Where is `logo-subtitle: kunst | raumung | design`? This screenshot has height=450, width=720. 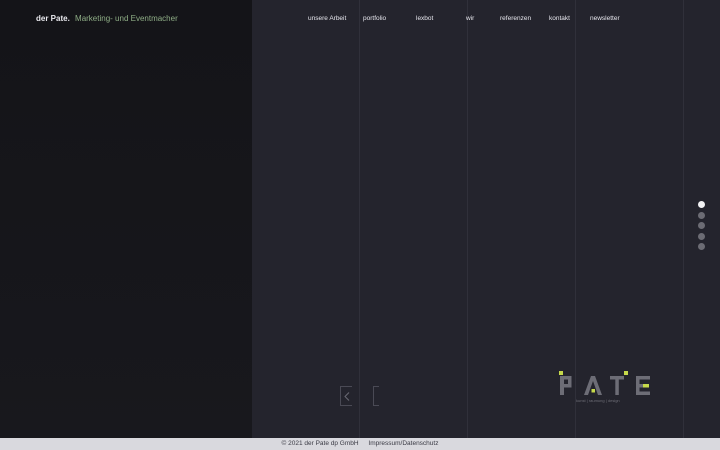 logo-subtitle: kunst | raumung | design is located at coordinates (598, 400).